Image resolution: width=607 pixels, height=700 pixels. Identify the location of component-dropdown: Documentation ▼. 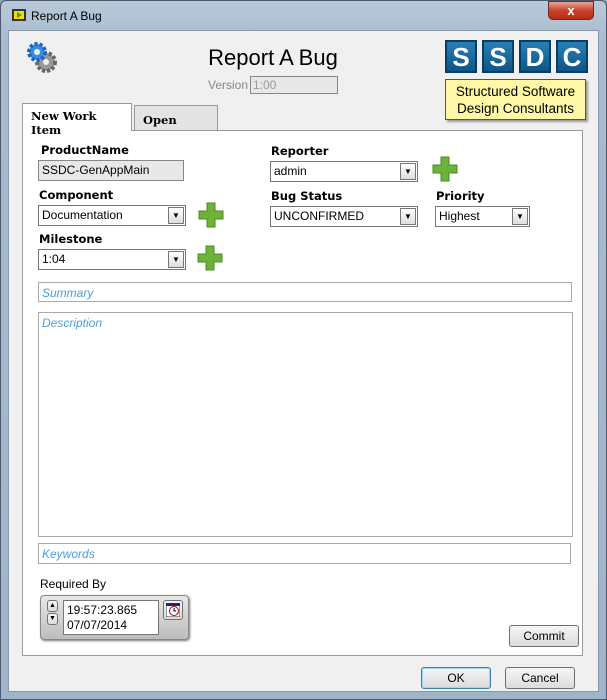
(112, 215).